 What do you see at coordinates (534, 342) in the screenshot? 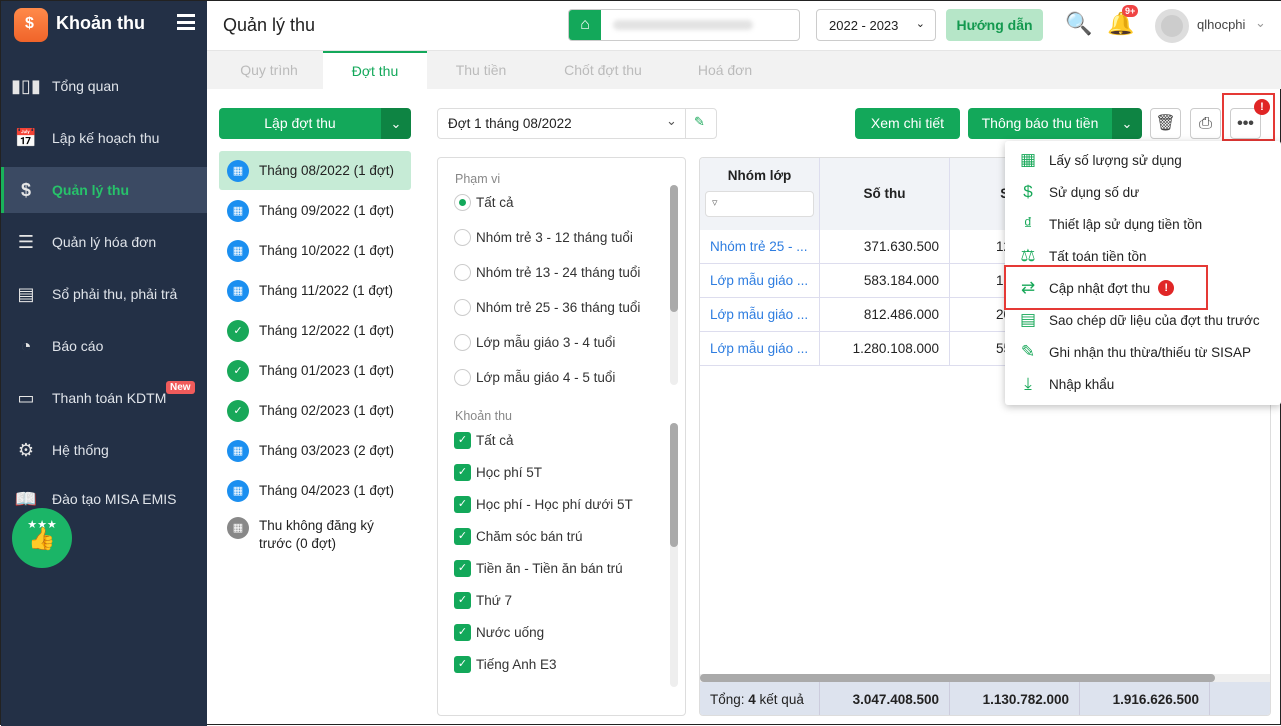
I see `scope-radio: Lớp mẫu giáo 3 - 4 tuổi` at bounding box center [534, 342].